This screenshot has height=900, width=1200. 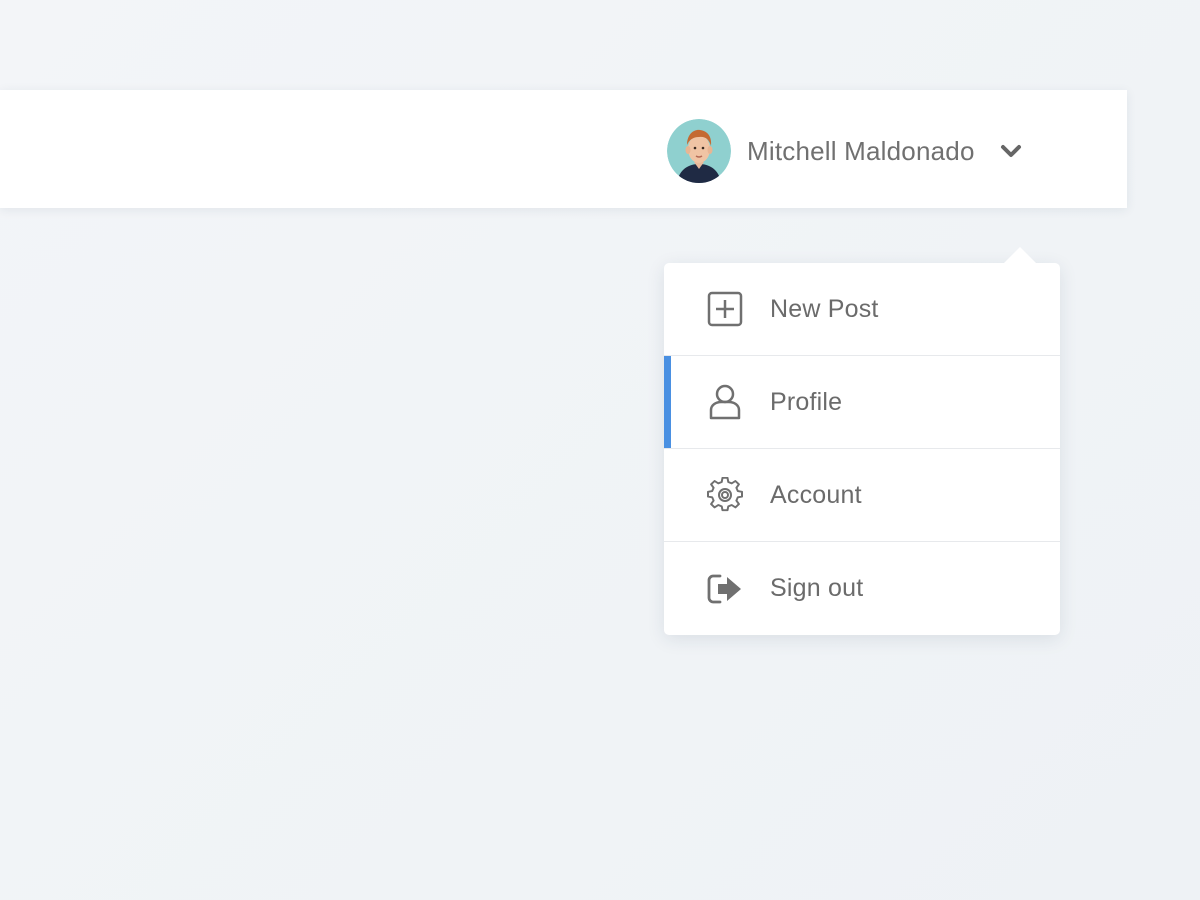 What do you see at coordinates (817, 588) in the screenshot?
I see `menu-item-label: Sign out` at bounding box center [817, 588].